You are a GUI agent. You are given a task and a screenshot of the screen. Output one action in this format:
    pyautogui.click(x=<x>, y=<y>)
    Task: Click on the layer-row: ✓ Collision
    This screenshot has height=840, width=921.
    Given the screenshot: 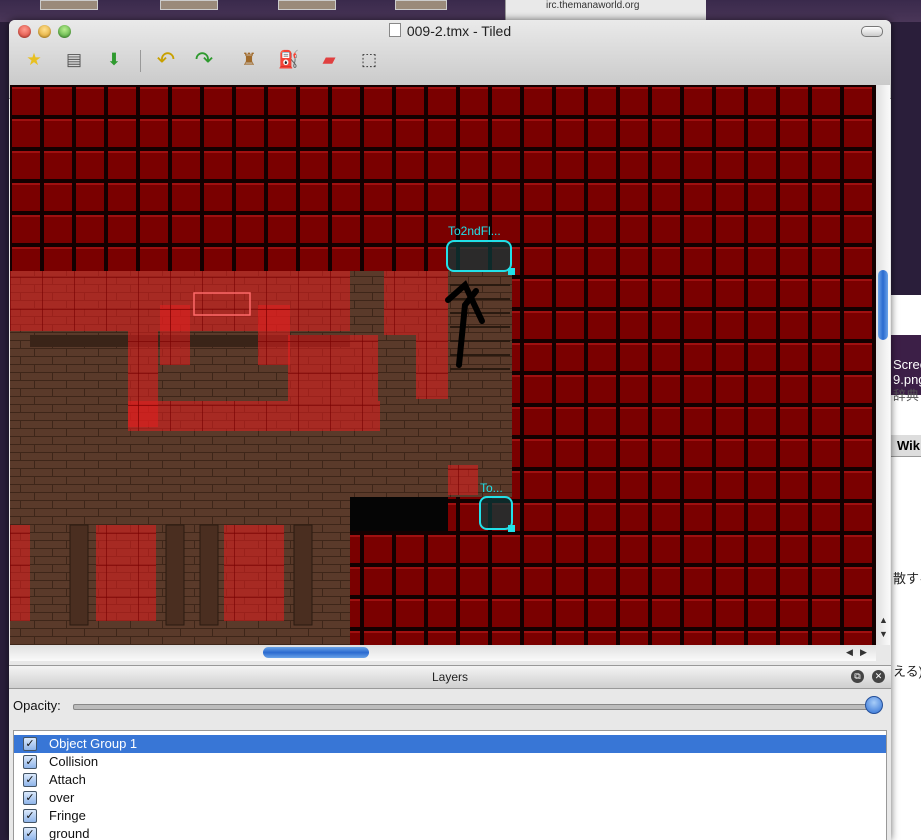 What is the action you would take?
    pyautogui.click(x=450, y=762)
    